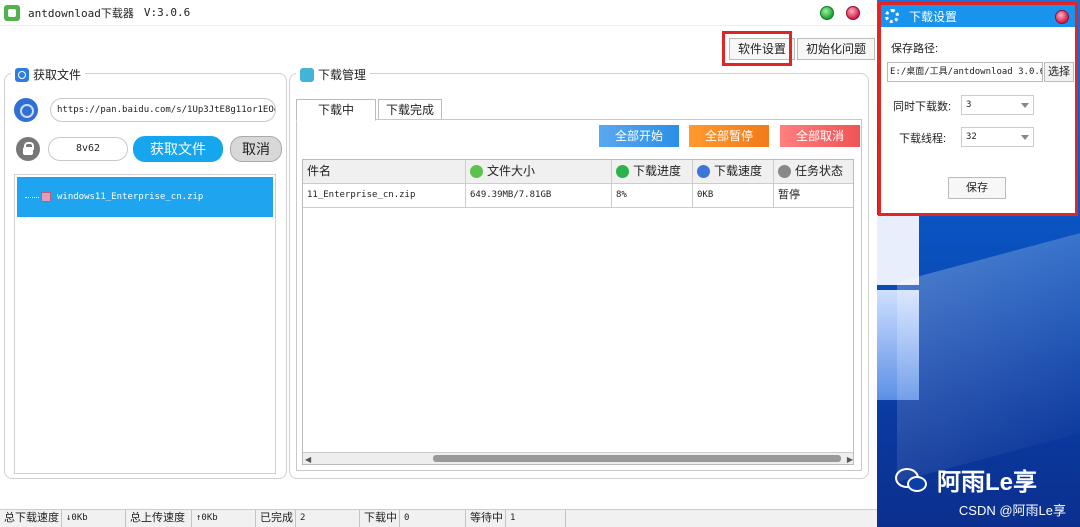 This screenshot has height=527, width=1080. I want to click on scroll-right-icon: ▶, so click(850, 459).